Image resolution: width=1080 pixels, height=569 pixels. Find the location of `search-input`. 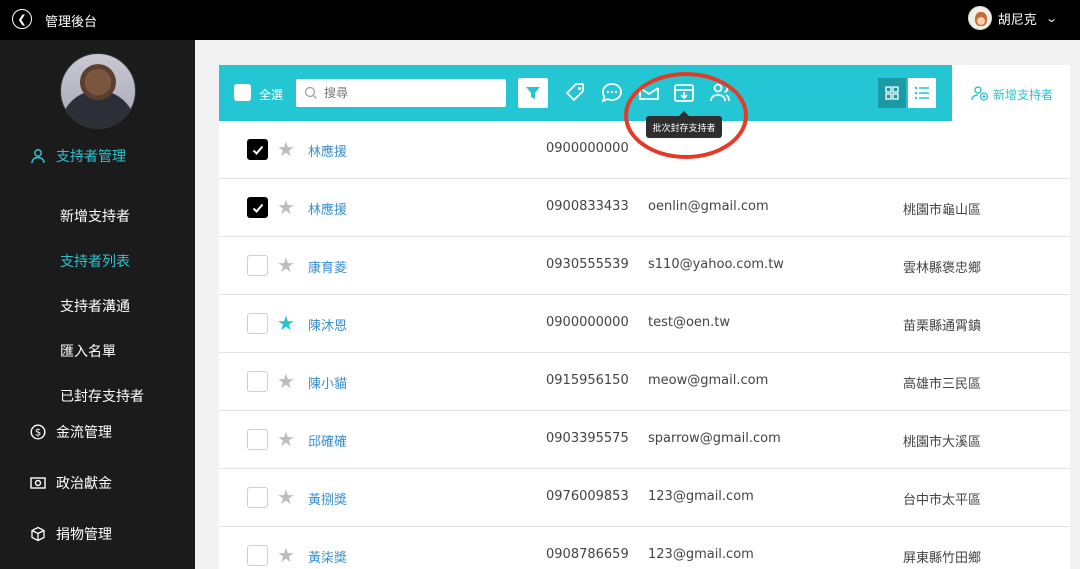

search-input is located at coordinates (401, 93).